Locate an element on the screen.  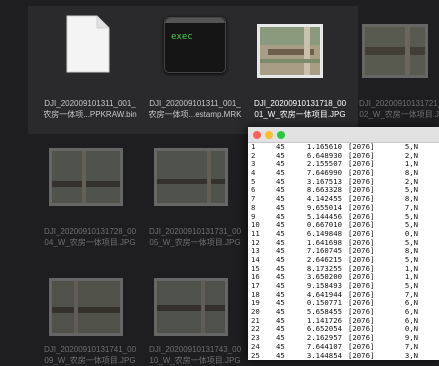
editor-titlebar is located at coordinates (343, 135).